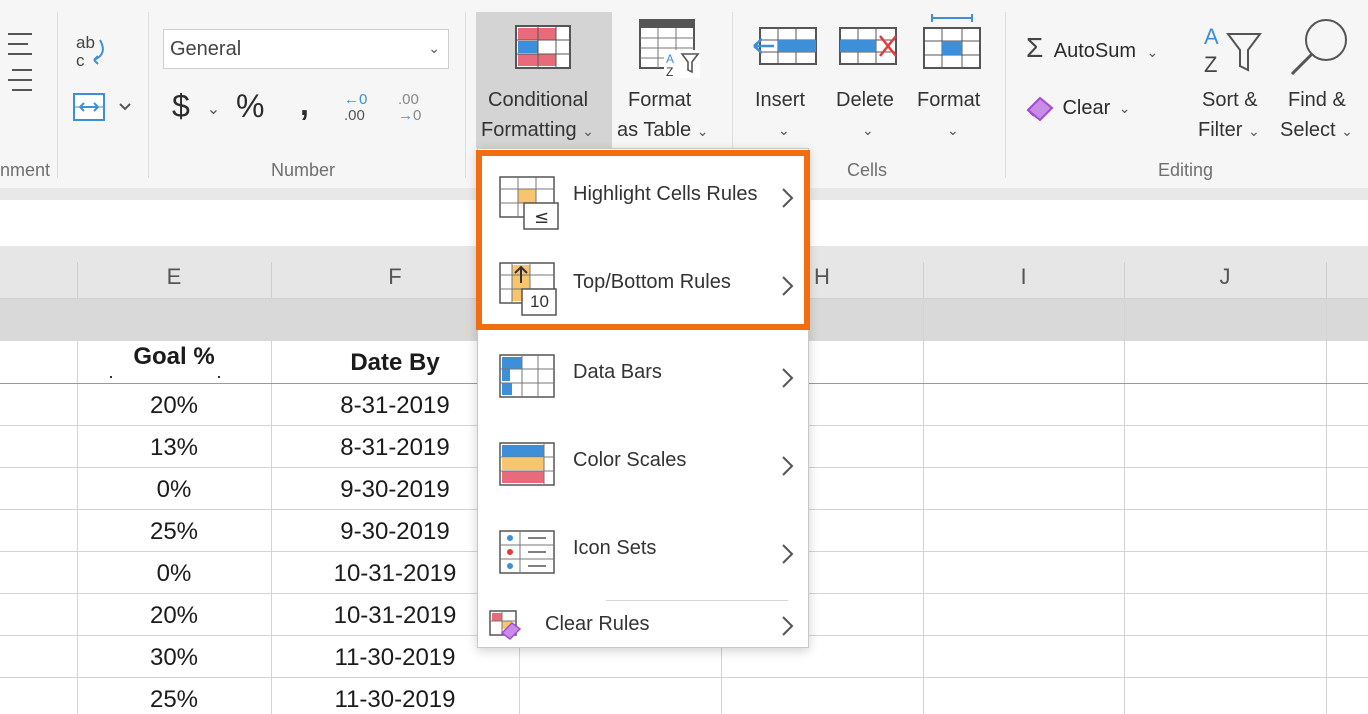 Image resolution: width=1368 pixels, height=714 pixels. I want to click on percent-icon: %, so click(250, 106).